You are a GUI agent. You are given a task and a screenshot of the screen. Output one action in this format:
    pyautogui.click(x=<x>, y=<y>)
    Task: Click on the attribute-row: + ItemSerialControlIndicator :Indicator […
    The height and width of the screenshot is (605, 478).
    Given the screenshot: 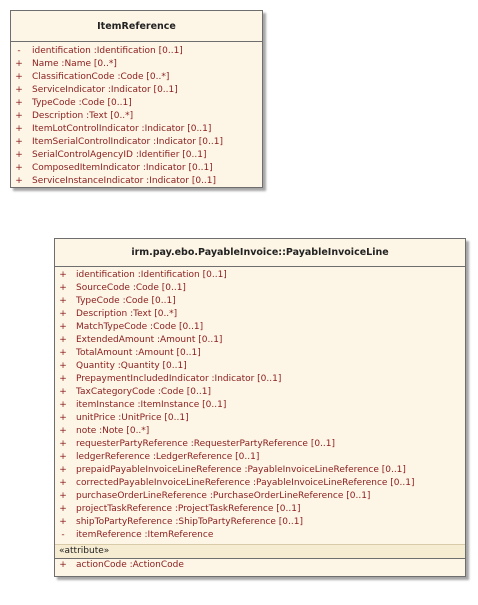 What is the action you would take?
    pyautogui.click(x=136, y=142)
    